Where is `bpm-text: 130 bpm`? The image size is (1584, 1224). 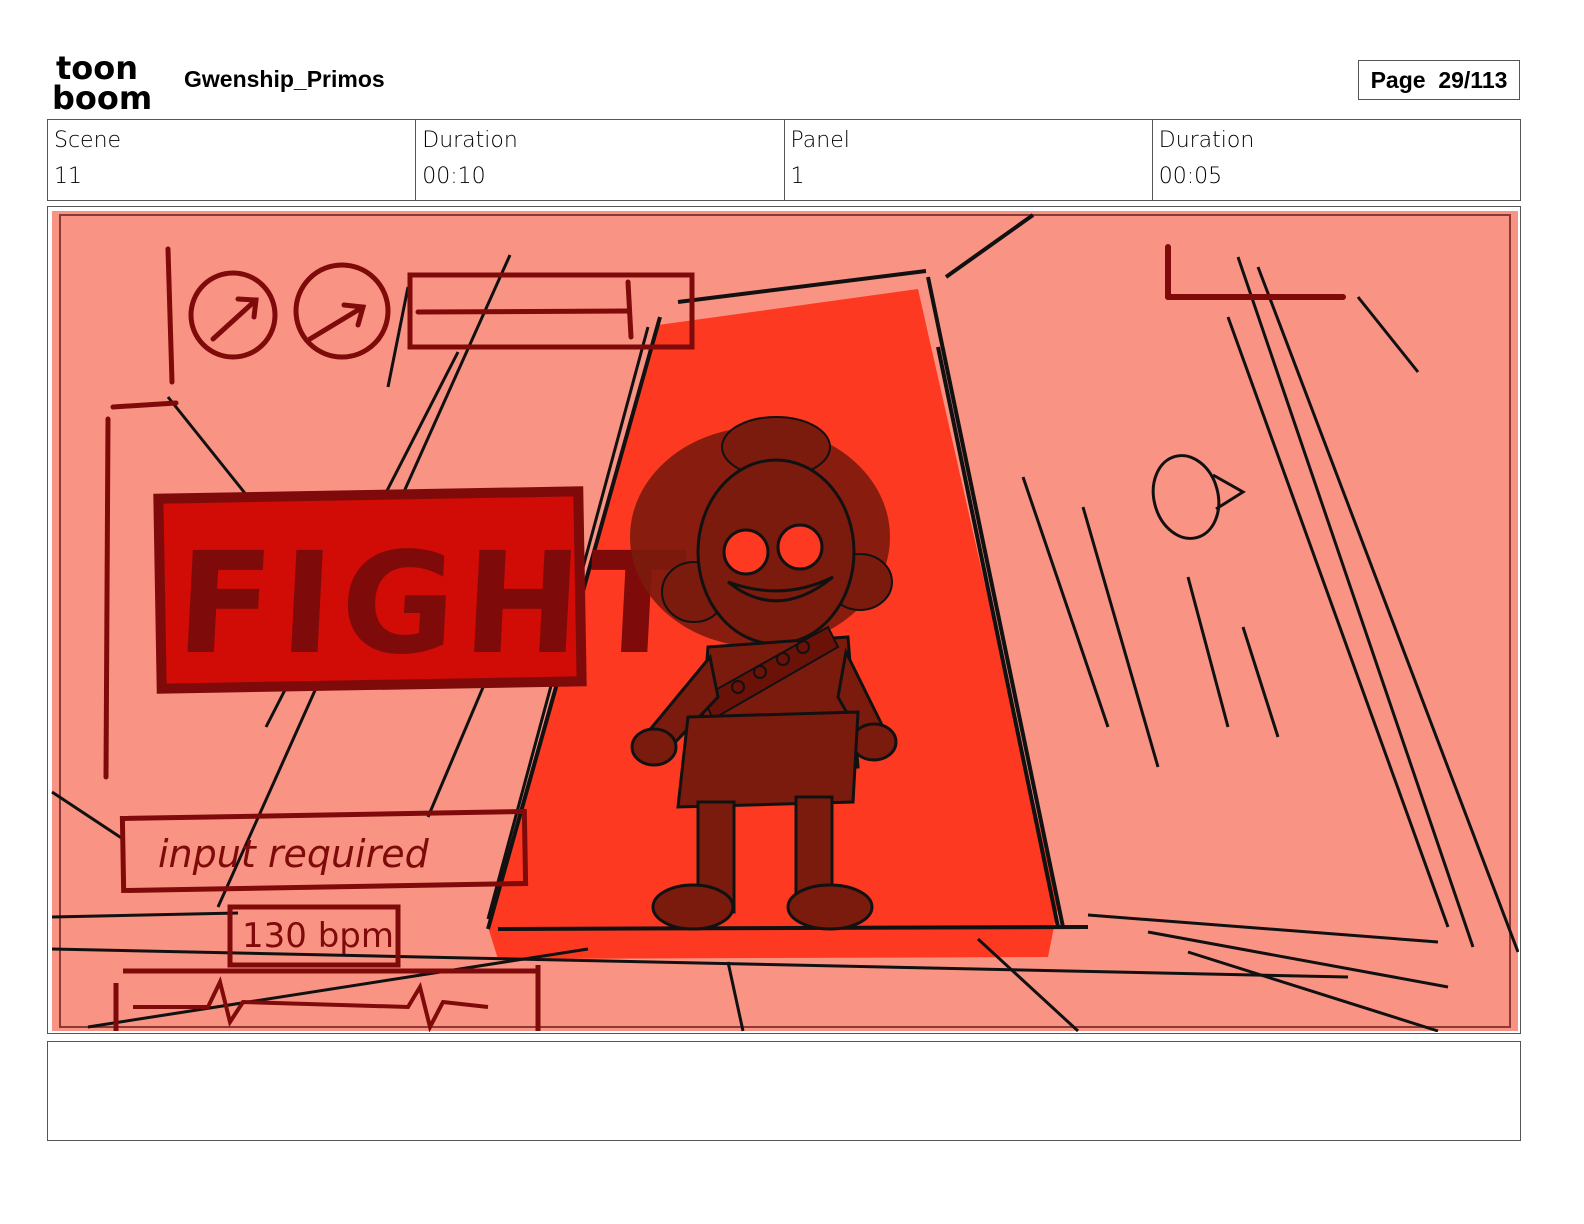
bpm-text: 130 bpm is located at coordinates (318, 936).